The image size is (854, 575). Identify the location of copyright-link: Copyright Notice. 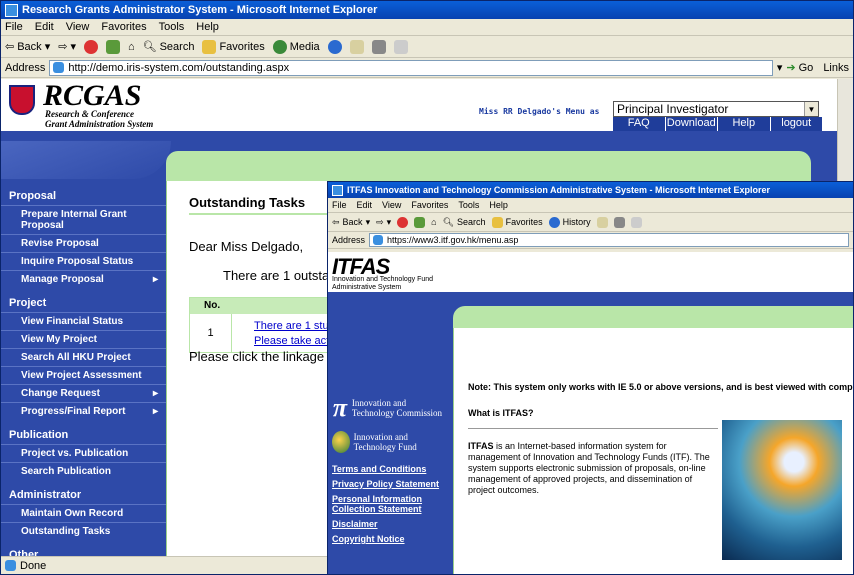
(390, 539).